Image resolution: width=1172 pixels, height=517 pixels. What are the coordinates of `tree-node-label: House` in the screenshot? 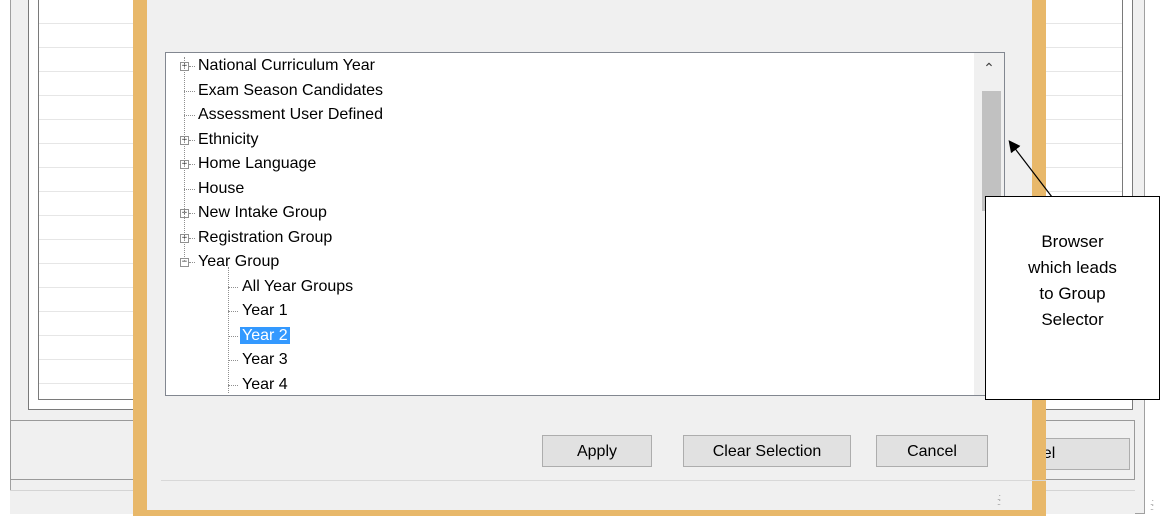 It's located at (221, 188).